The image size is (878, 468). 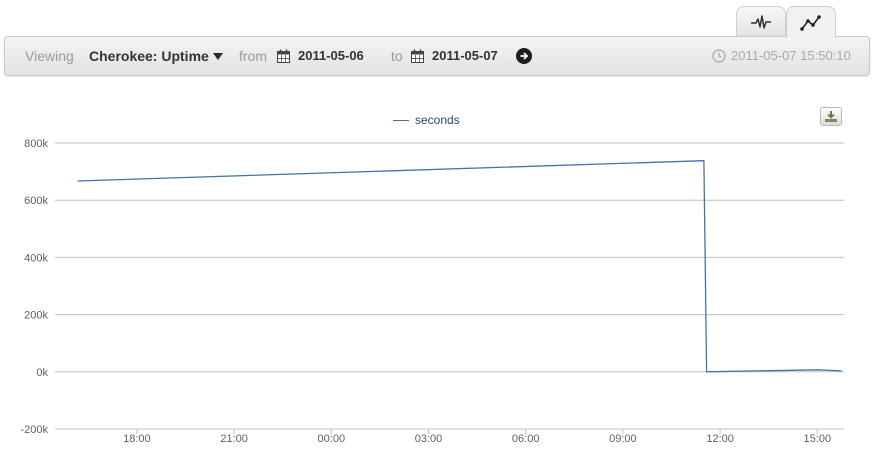 I want to click on y-tick-label: 0k, so click(x=42, y=373).